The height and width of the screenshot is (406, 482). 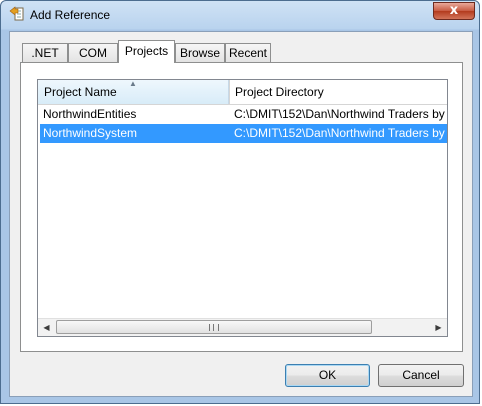 I want to click on tab-label: .NET, so click(x=45, y=53).